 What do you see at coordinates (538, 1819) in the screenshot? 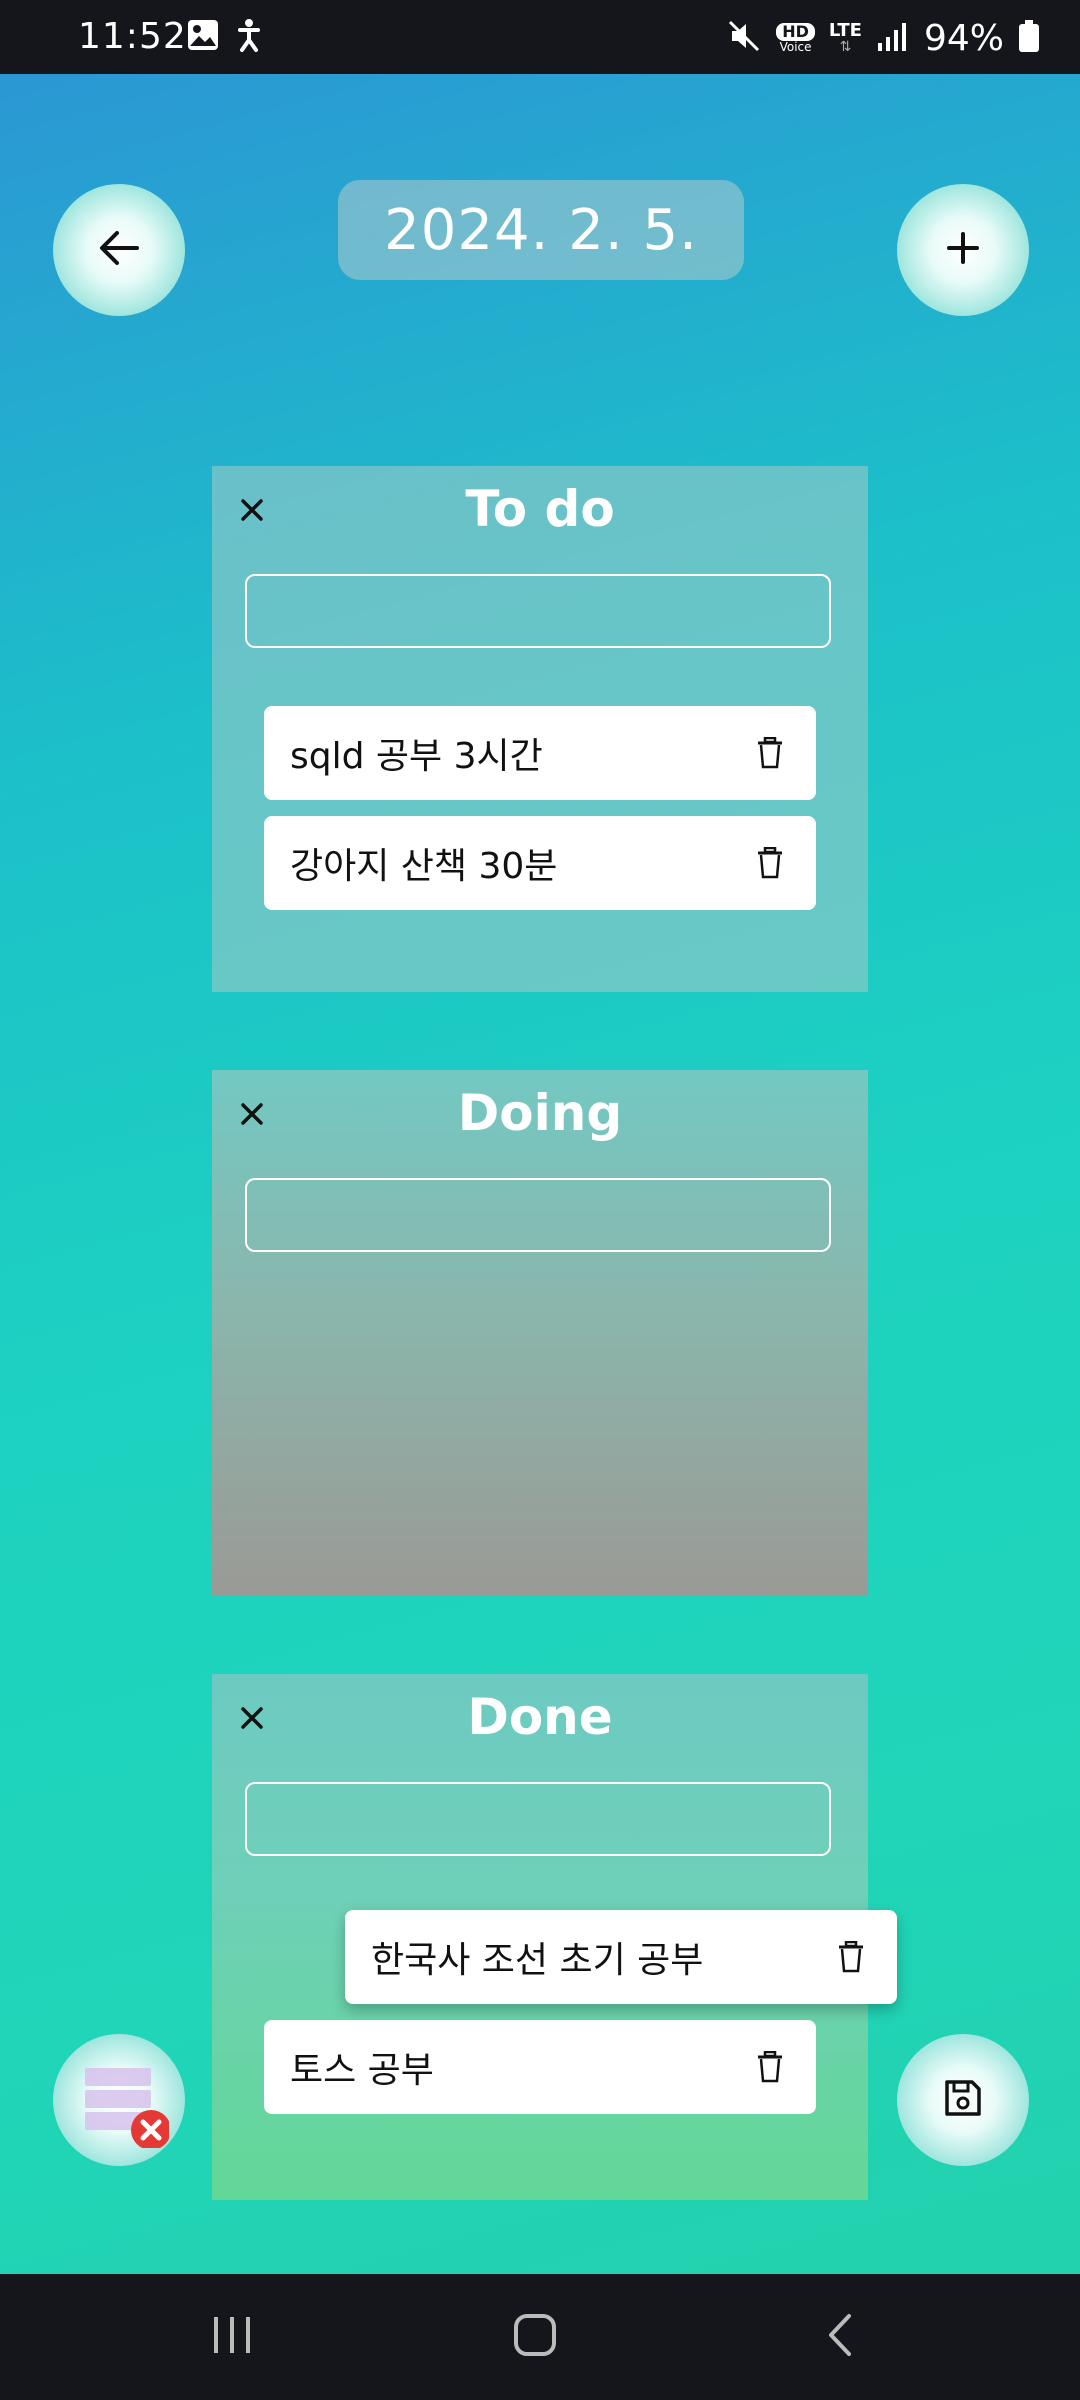
I see `done-input` at bounding box center [538, 1819].